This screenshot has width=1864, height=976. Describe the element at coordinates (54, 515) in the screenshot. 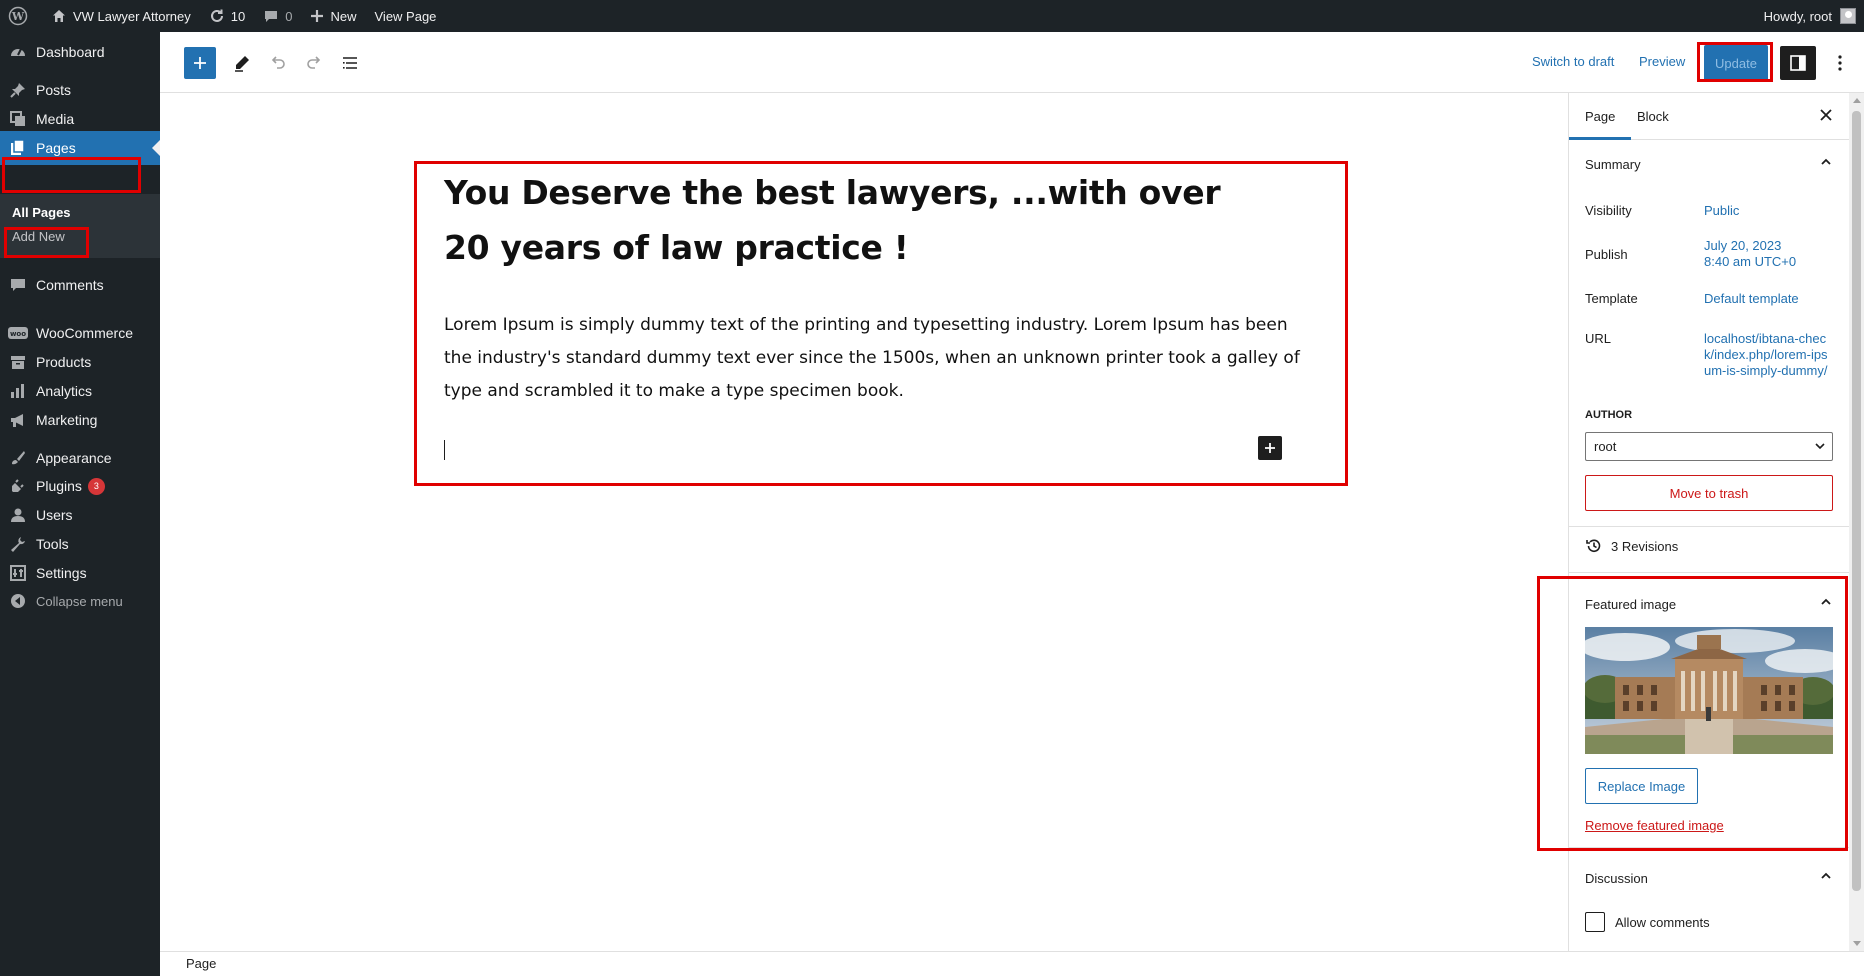

I see `menu-label: Users` at that location.